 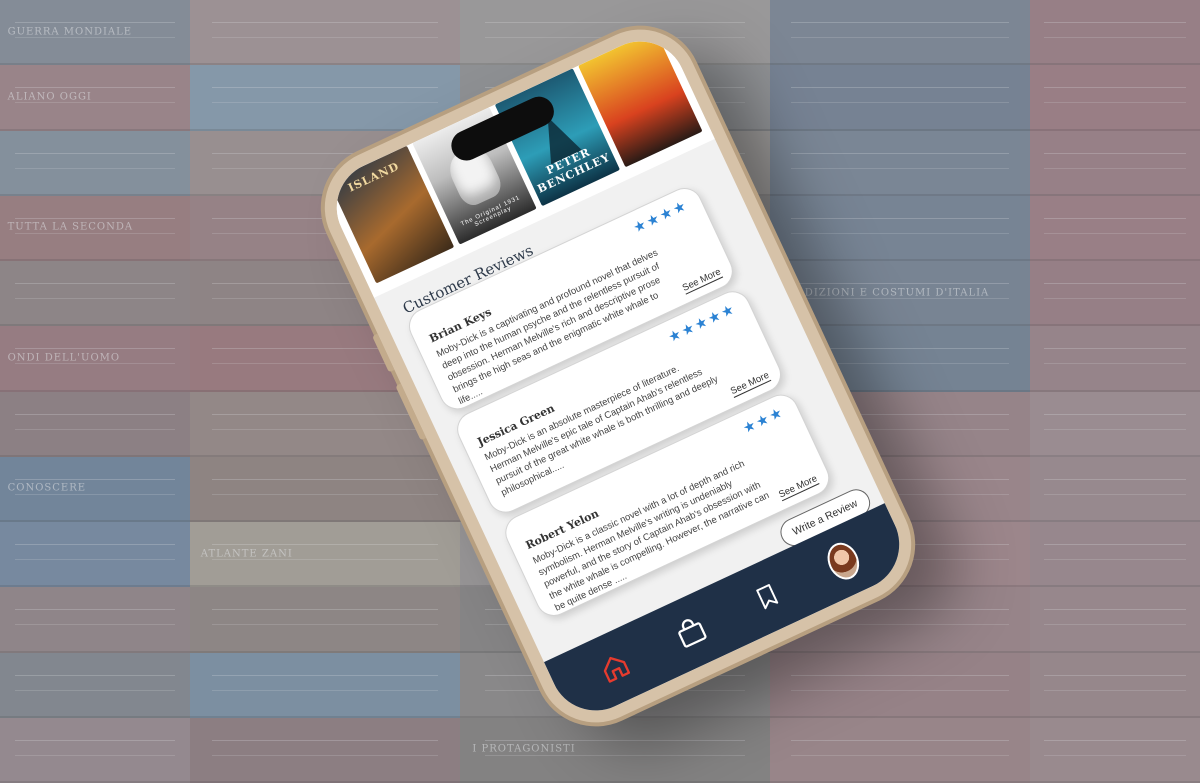 I want to click on bag-icon, so click(x=691, y=632).